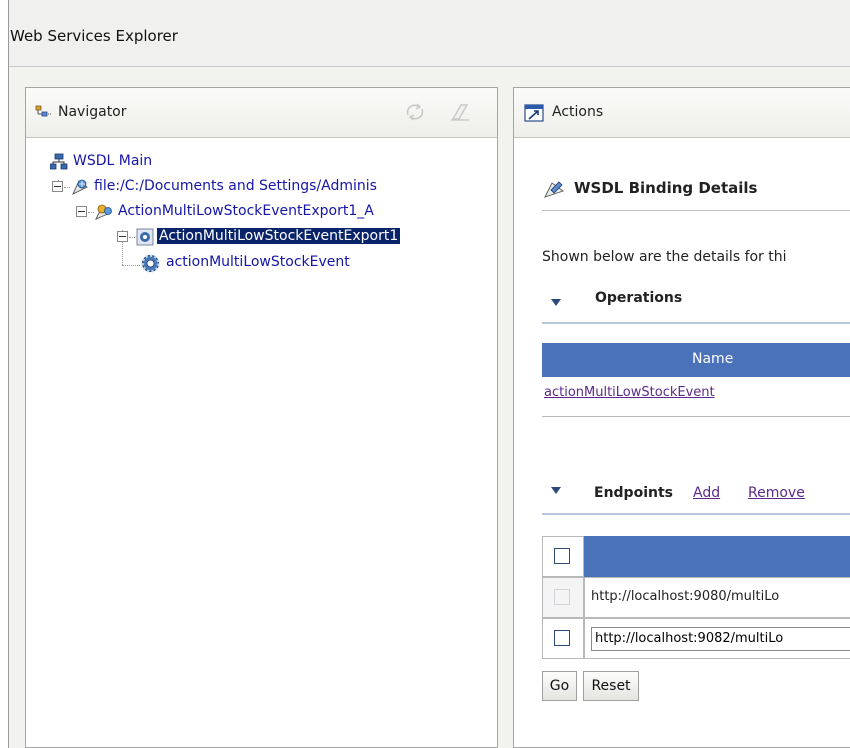 The height and width of the screenshot is (748, 850). I want to click on operations-heading: Operations, so click(639, 298).